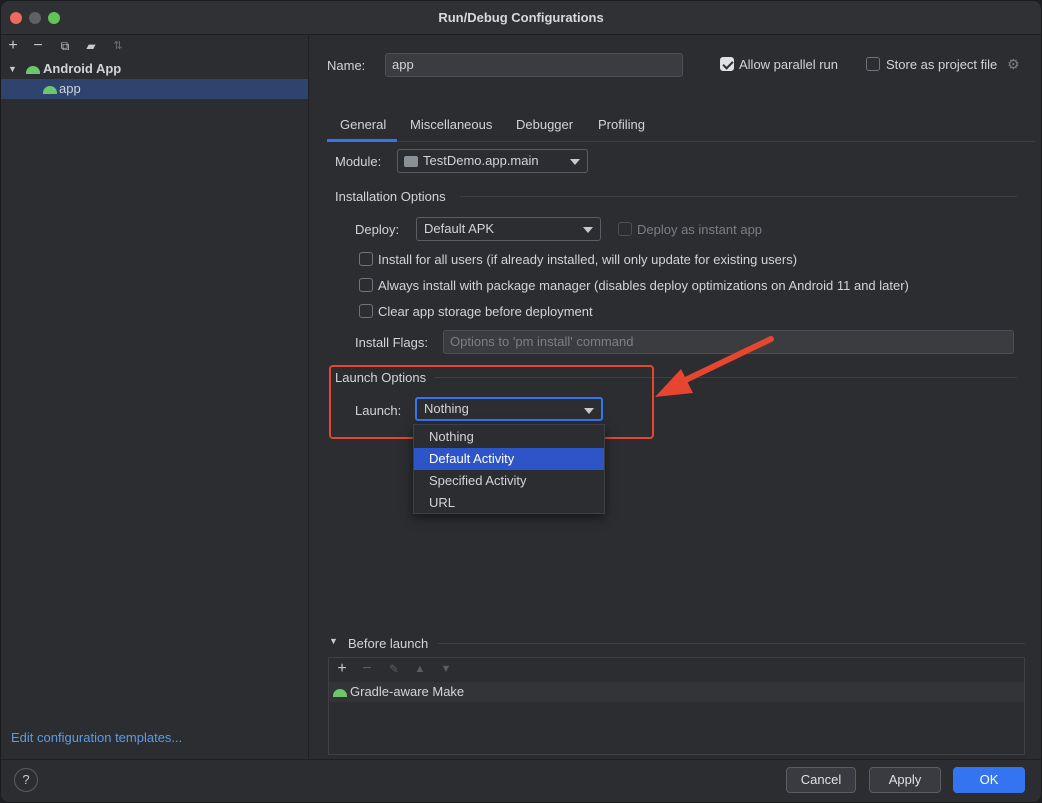  Describe the element at coordinates (942, 64) in the screenshot. I see `store-project-label: Store as project file` at that location.